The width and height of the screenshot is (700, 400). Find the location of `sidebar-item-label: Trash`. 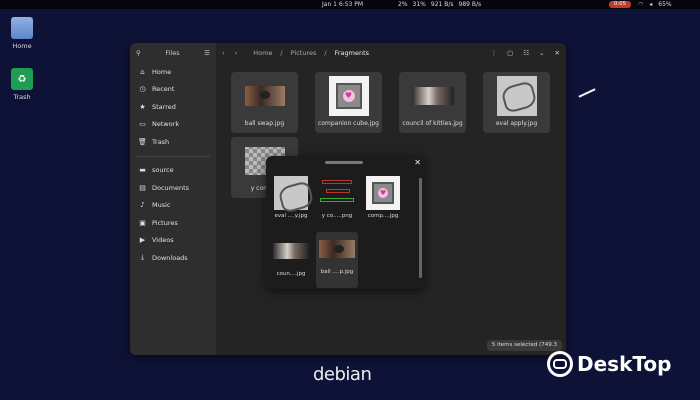

sidebar-item-label: Trash is located at coordinates (161, 141).